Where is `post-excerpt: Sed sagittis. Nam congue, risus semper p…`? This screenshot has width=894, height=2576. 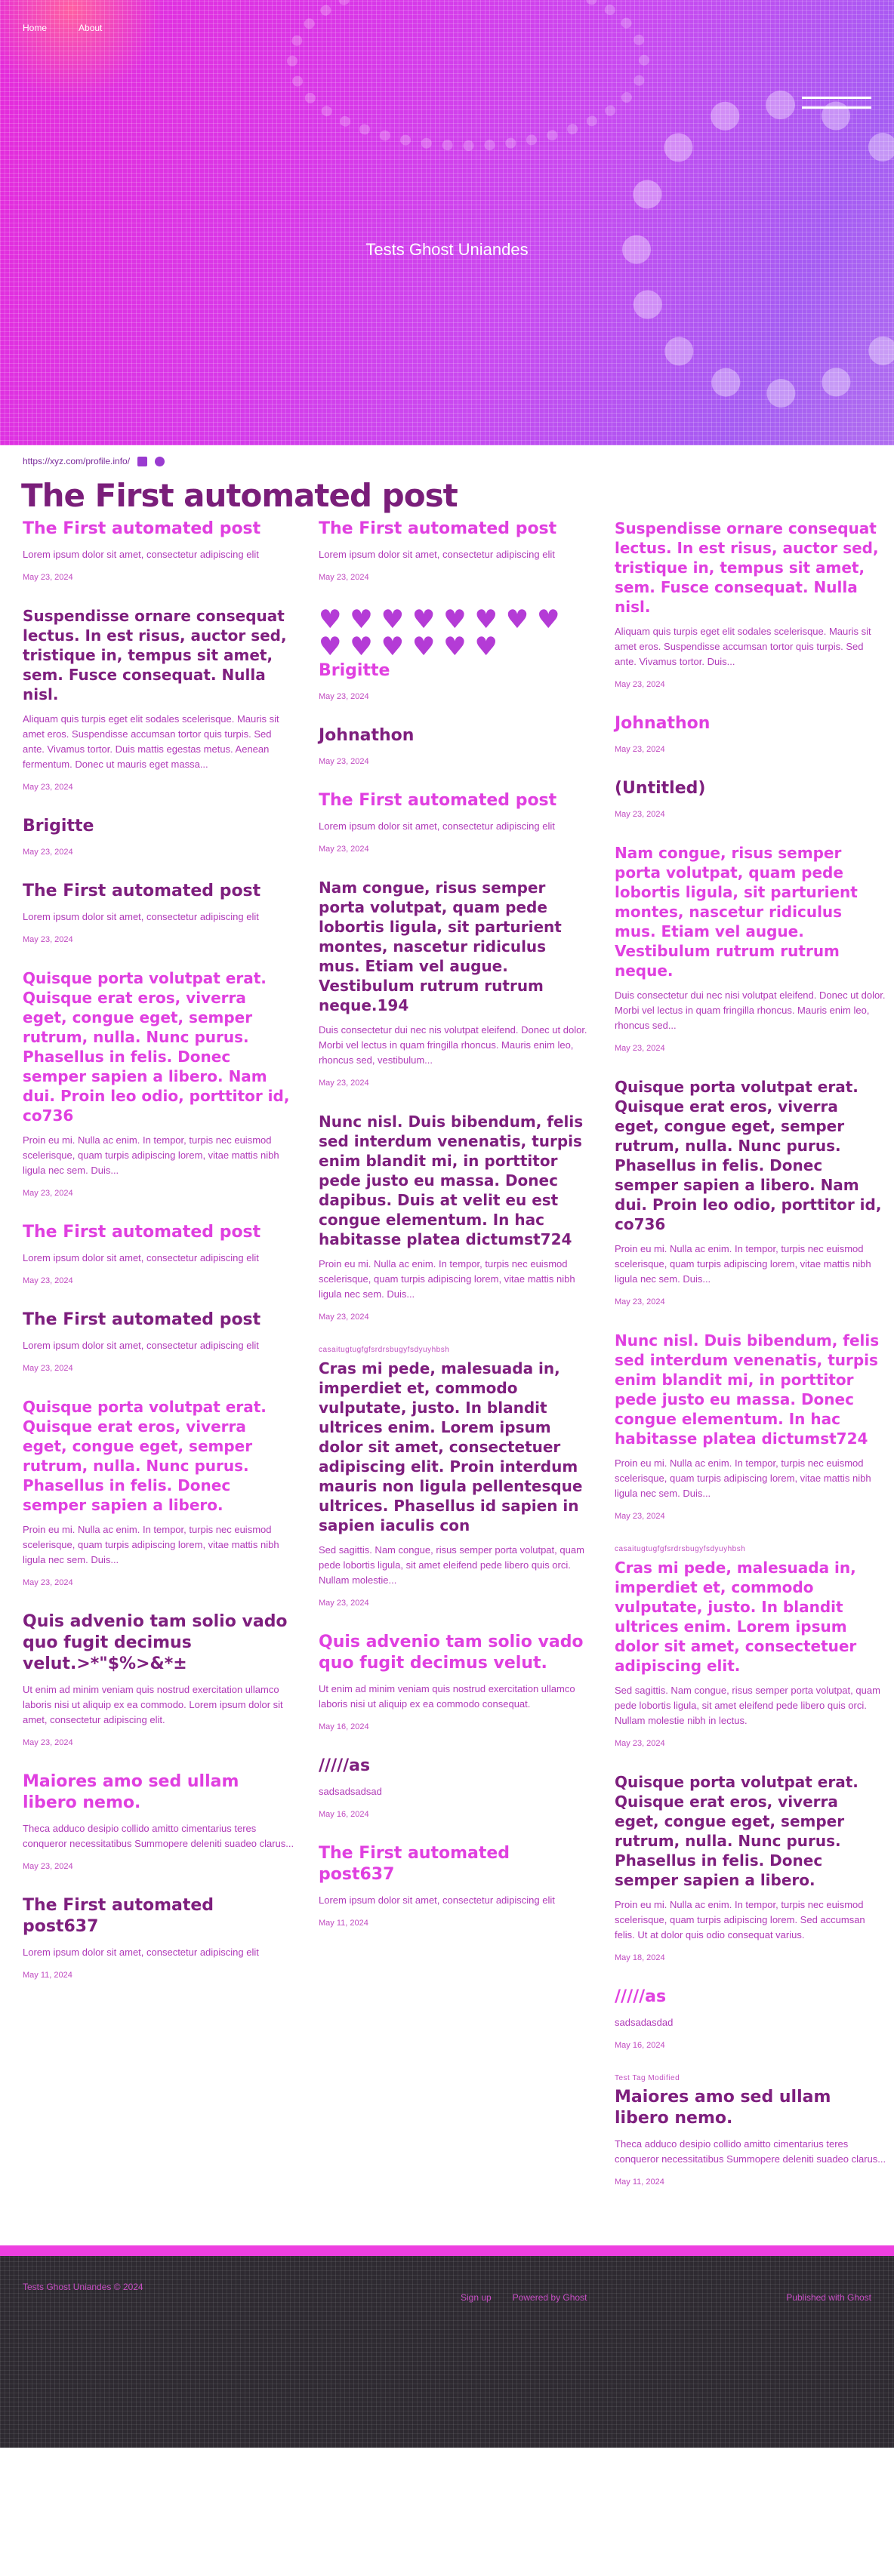 post-excerpt: Sed sagittis. Nam congue, risus semper p… is located at coordinates (747, 1705).